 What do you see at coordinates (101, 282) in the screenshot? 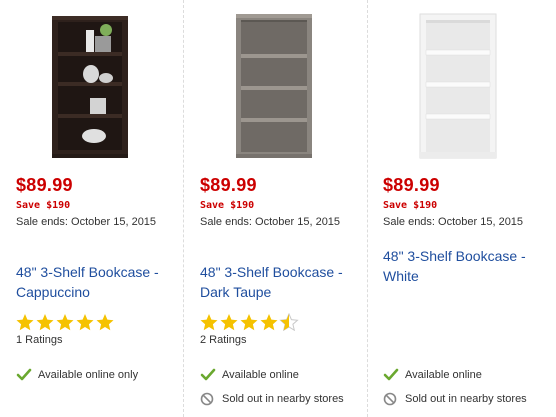
I see `product-title-link: 48" 3-Shelf Bookcase - Cappuccino` at bounding box center [101, 282].